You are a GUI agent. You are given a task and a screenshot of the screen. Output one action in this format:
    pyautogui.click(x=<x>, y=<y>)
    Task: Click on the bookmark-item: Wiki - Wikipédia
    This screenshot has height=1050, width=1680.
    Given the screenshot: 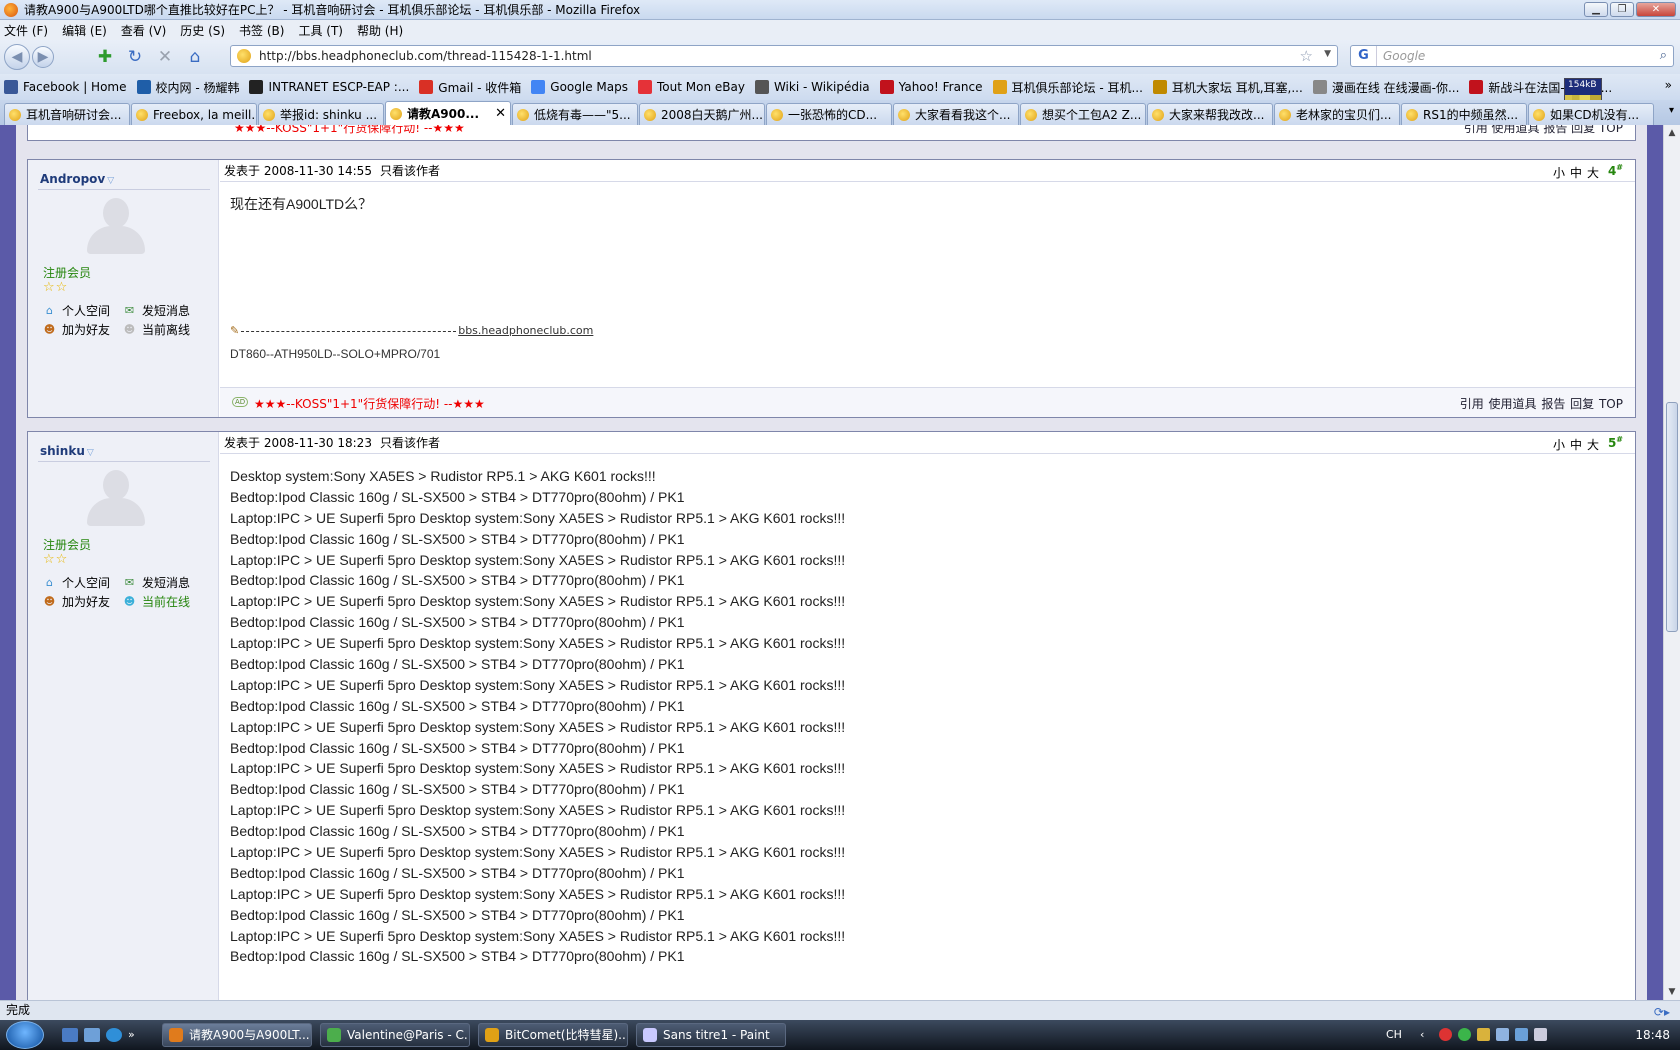 What is the action you would take?
    pyautogui.click(x=812, y=87)
    